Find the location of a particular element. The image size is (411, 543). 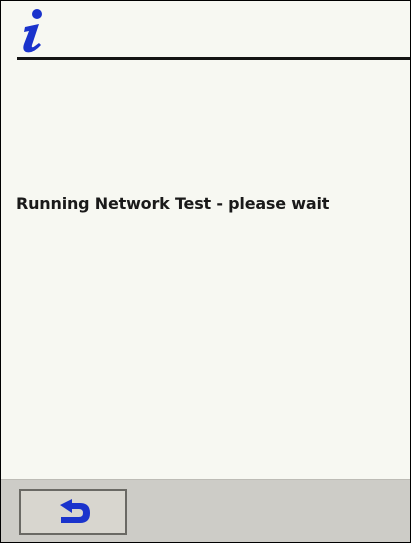

back-button is located at coordinates (73, 512).